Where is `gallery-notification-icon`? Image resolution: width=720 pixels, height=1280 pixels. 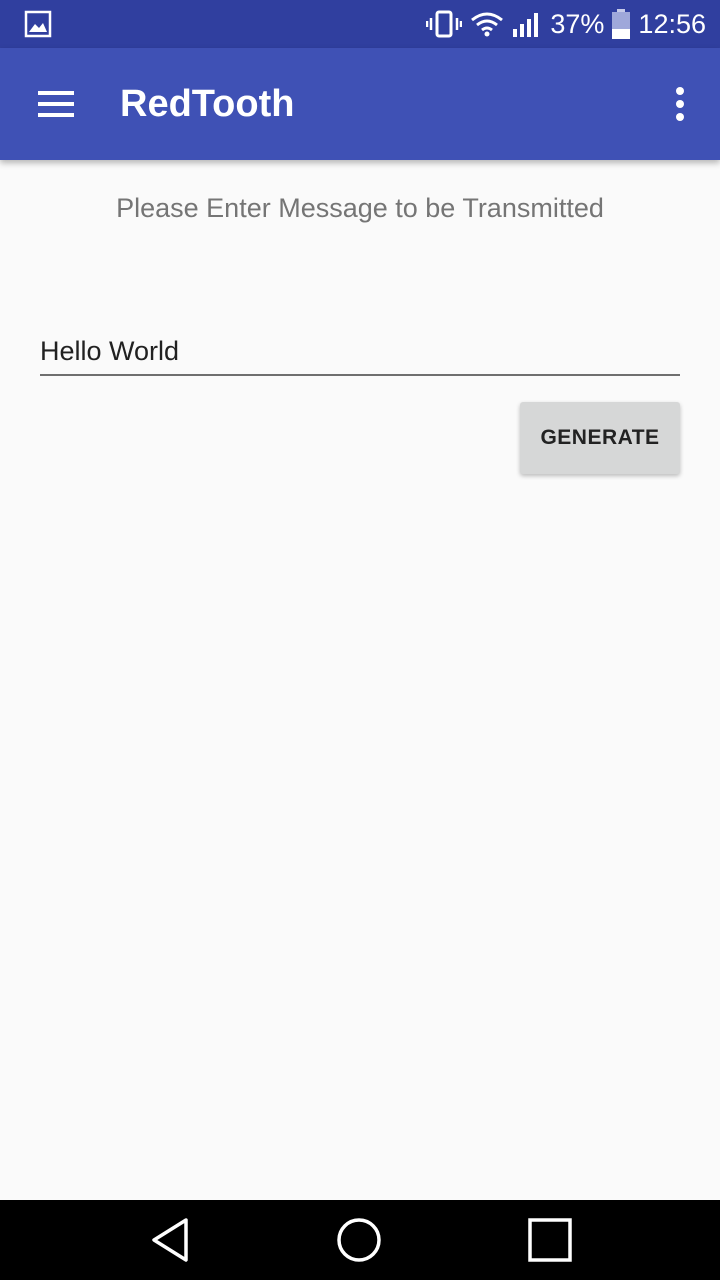
gallery-notification-icon is located at coordinates (38, 24).